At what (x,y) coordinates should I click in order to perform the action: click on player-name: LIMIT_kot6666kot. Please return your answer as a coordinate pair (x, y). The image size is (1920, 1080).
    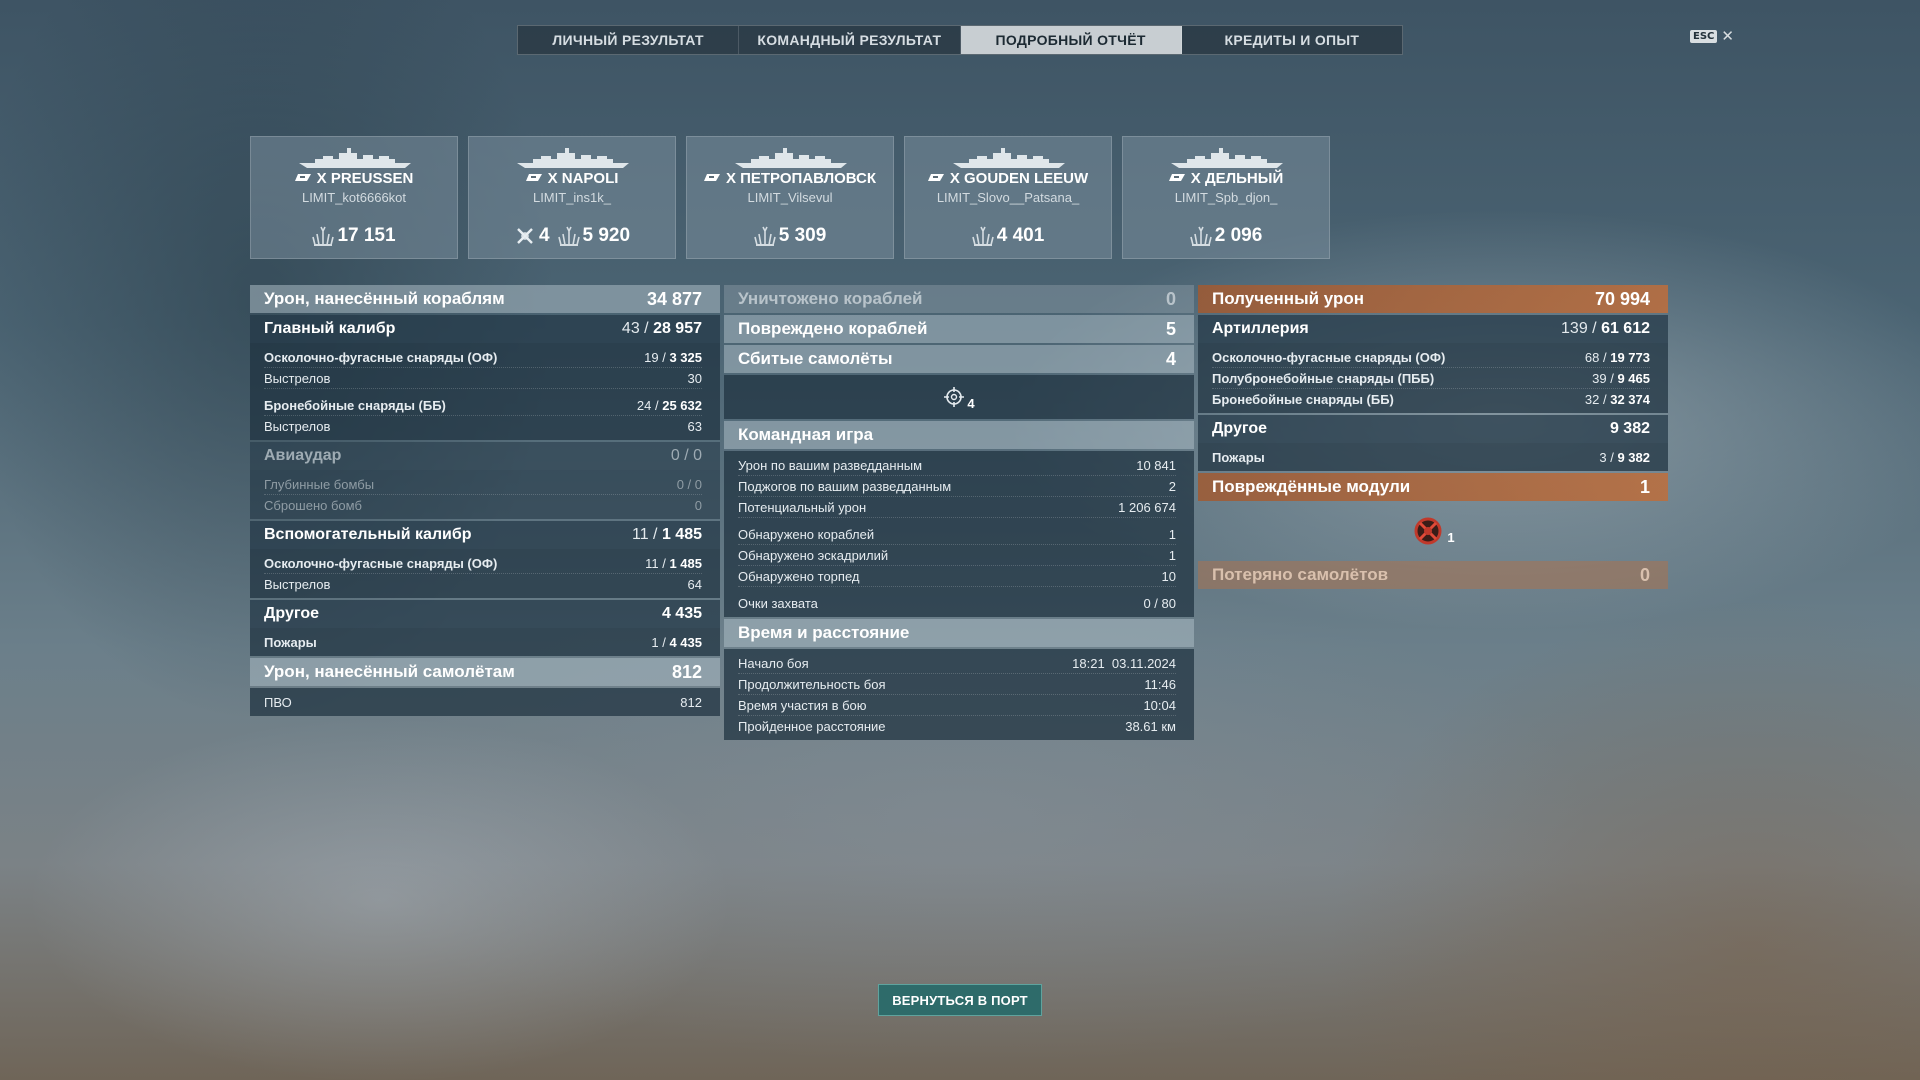
    Looking at the image, I should click on (354, 197).